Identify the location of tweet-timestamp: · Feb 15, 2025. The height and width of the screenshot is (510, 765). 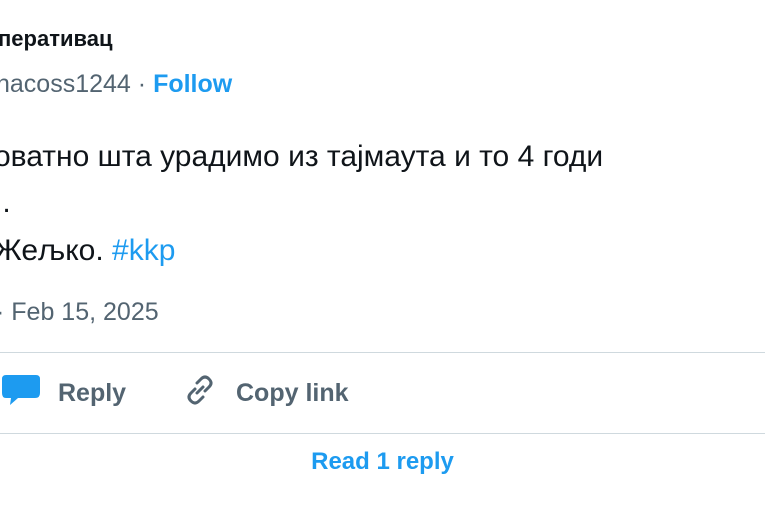
(79, 312).